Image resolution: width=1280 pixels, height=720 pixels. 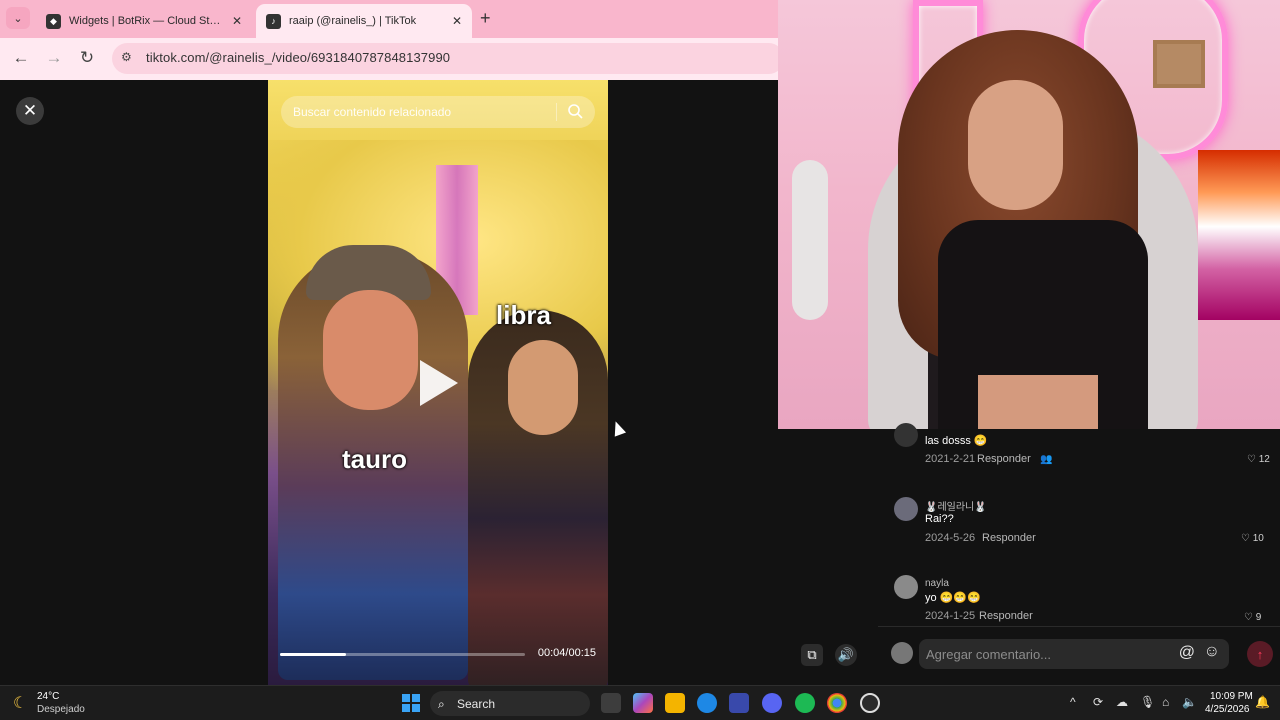 What do you see at coordinates (87, 58) in the screenshot?
I see `reload-icon: ↻` at bounding box center [87, 58].